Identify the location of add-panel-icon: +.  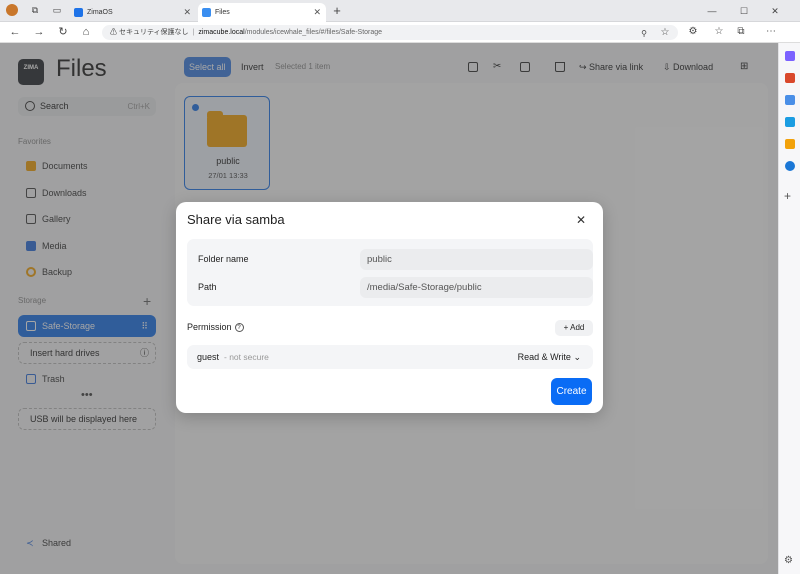
(787, 196).